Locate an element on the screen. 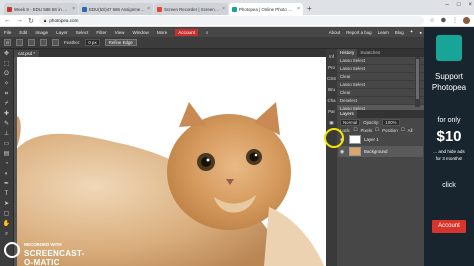 This screenshot has height=266, width=474. feather-input: 0 px is located at coordinates (92, 42).